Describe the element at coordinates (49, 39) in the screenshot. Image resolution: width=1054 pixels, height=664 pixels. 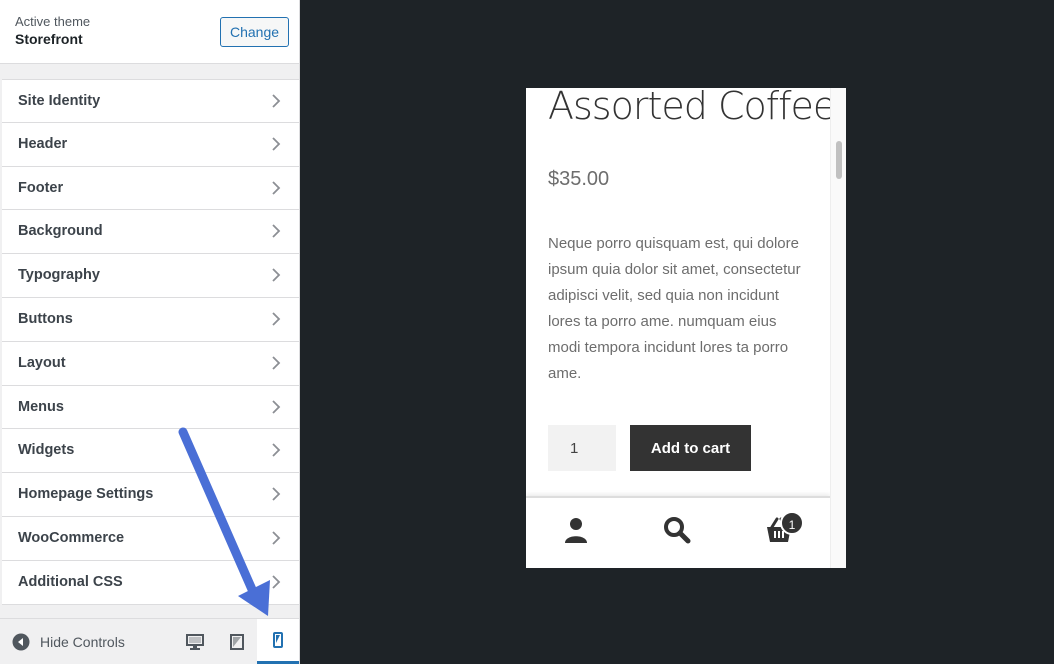
I see `active-theme-name: Storefront` at that location.